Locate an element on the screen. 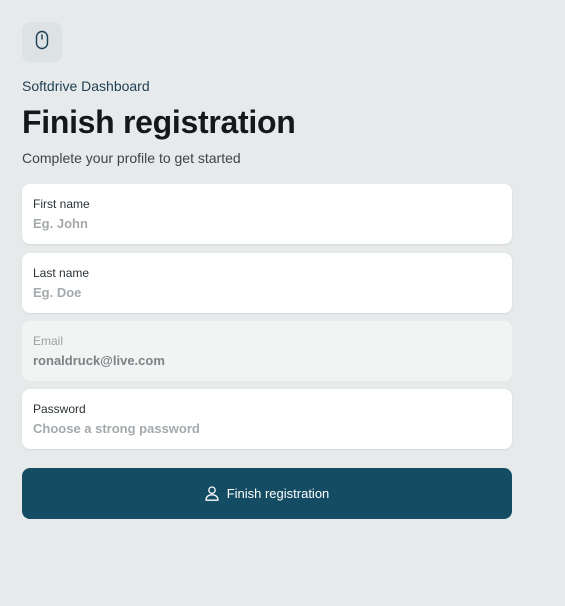 The image size is (565, 606). last-name-label: Last name is located at coordinates (61, 273).